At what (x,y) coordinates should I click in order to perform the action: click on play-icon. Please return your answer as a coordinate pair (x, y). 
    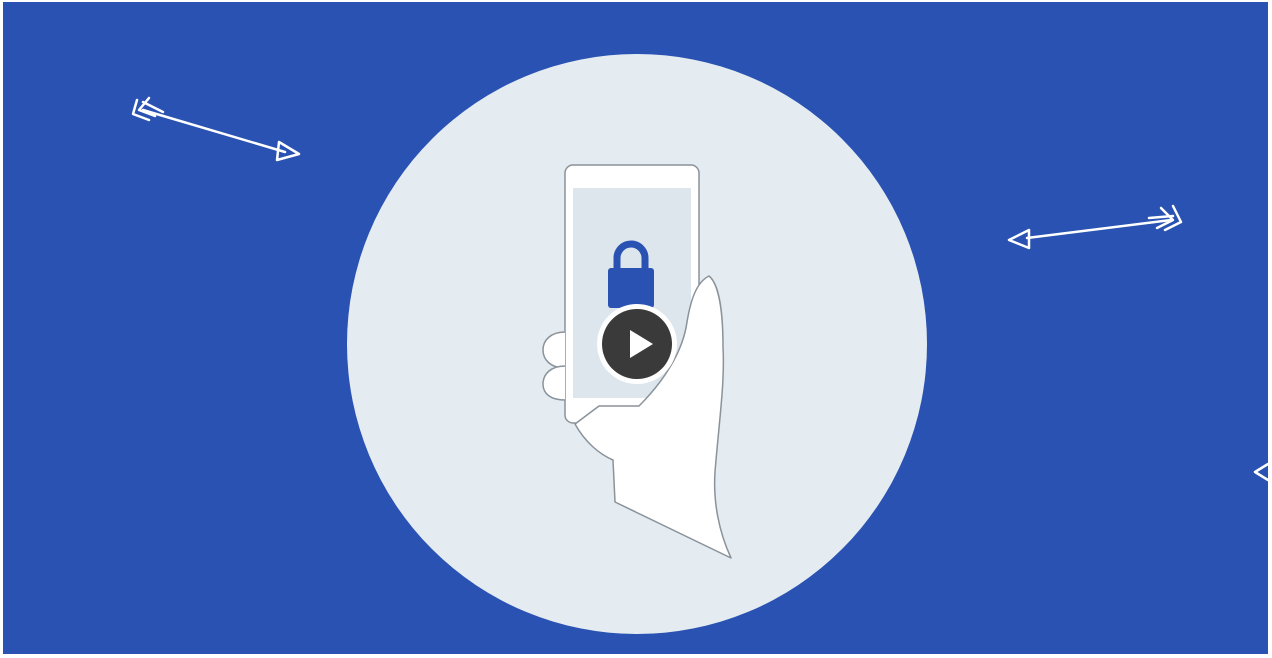
    Looking at the image, I should click on (637, 344).